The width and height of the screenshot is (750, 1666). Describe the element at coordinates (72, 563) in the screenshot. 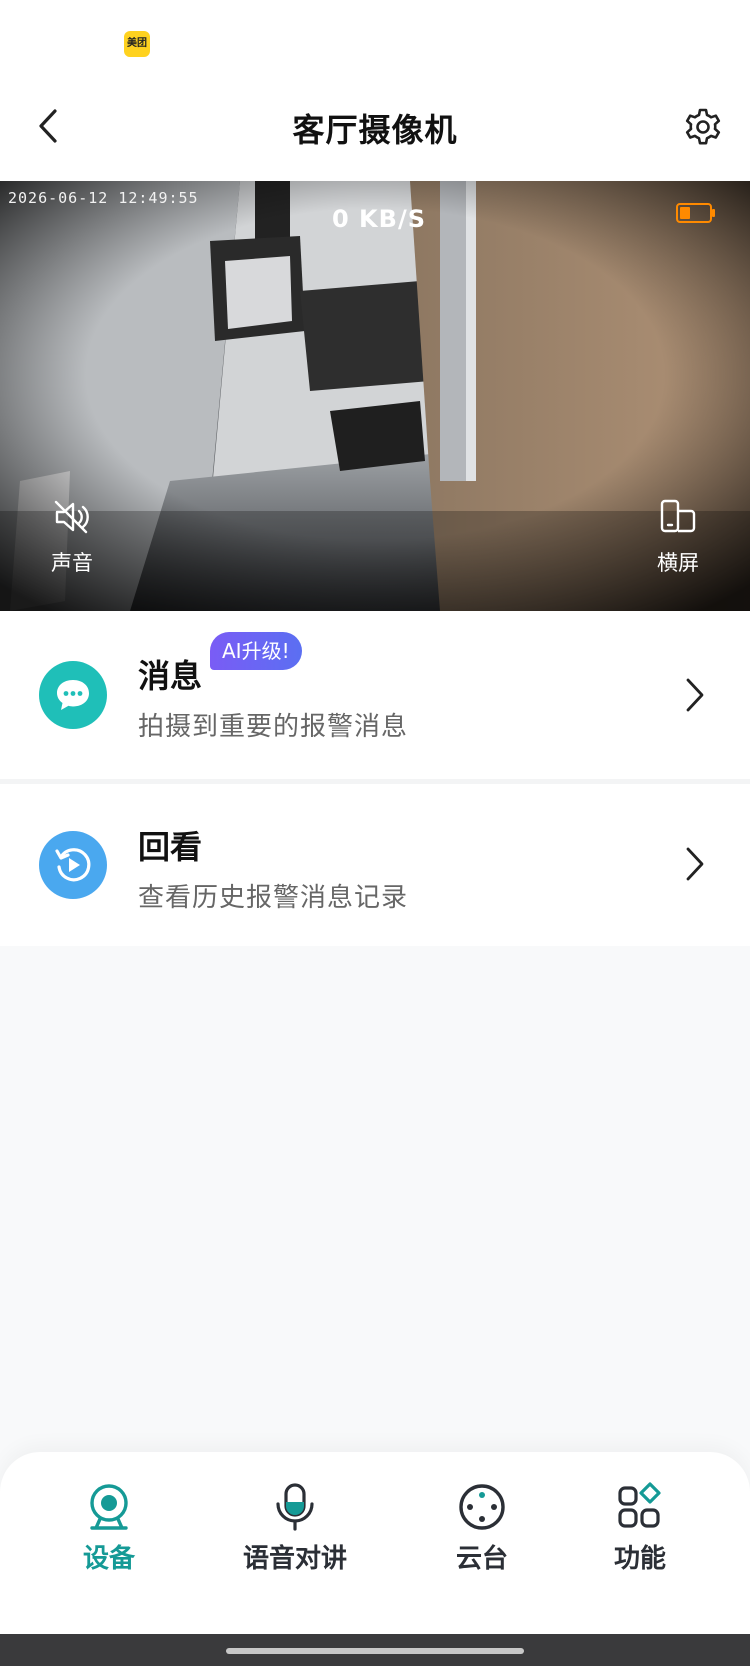

I see `sound-label: 声音` at that location.